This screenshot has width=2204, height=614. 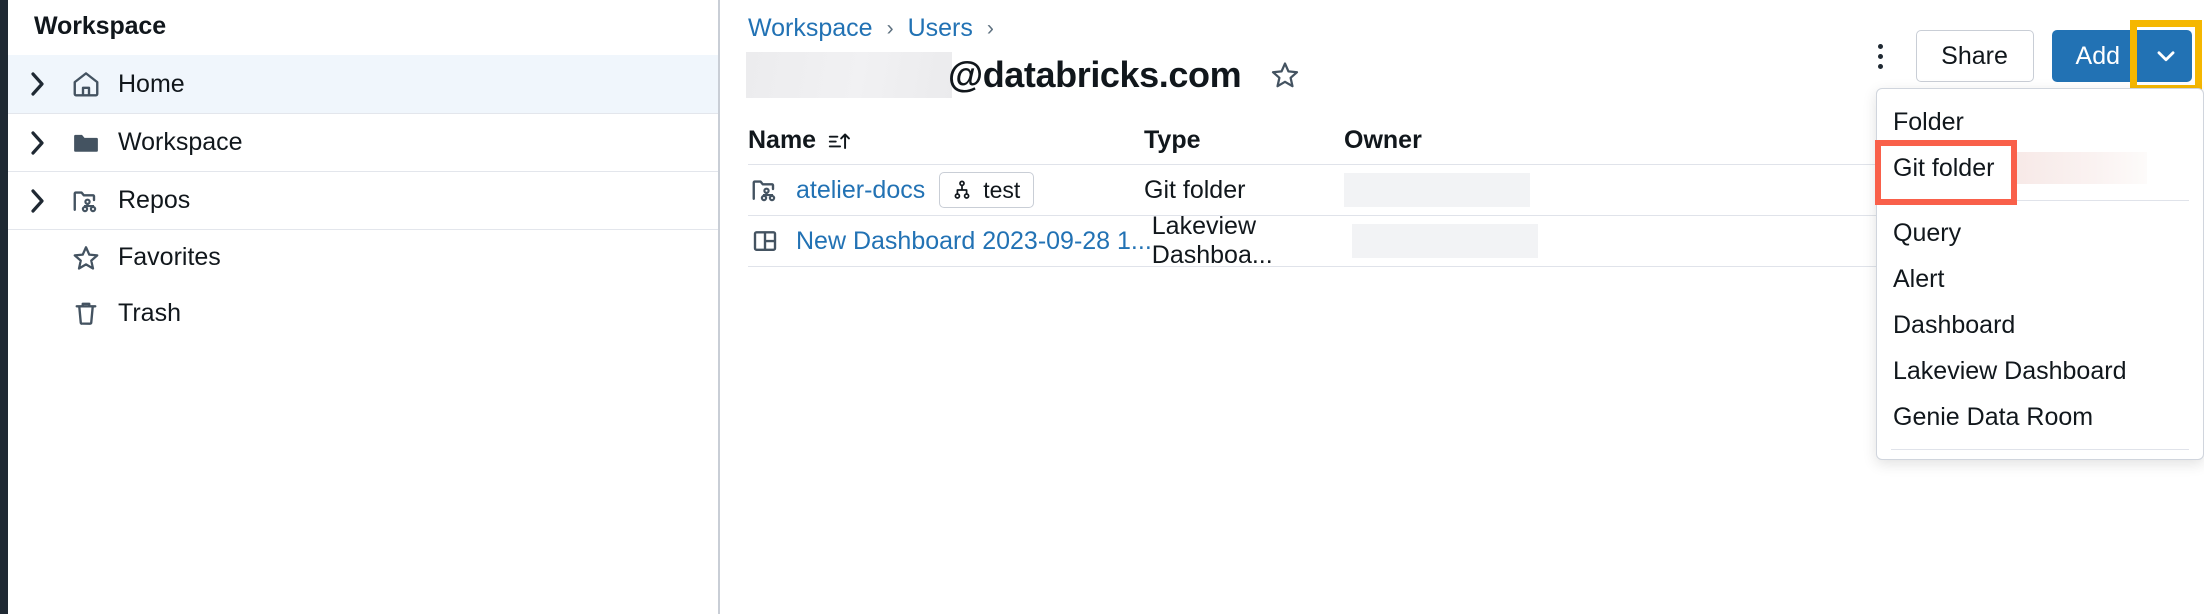 What do you see at coordinates (765, 190) in the screenshot?
I see `git-folder-icon` at bounding box center [765, 190].